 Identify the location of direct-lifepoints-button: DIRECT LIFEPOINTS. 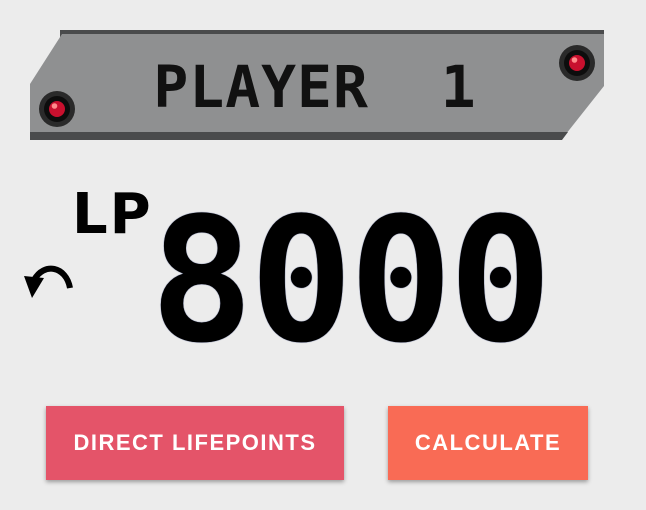
(195, 443).